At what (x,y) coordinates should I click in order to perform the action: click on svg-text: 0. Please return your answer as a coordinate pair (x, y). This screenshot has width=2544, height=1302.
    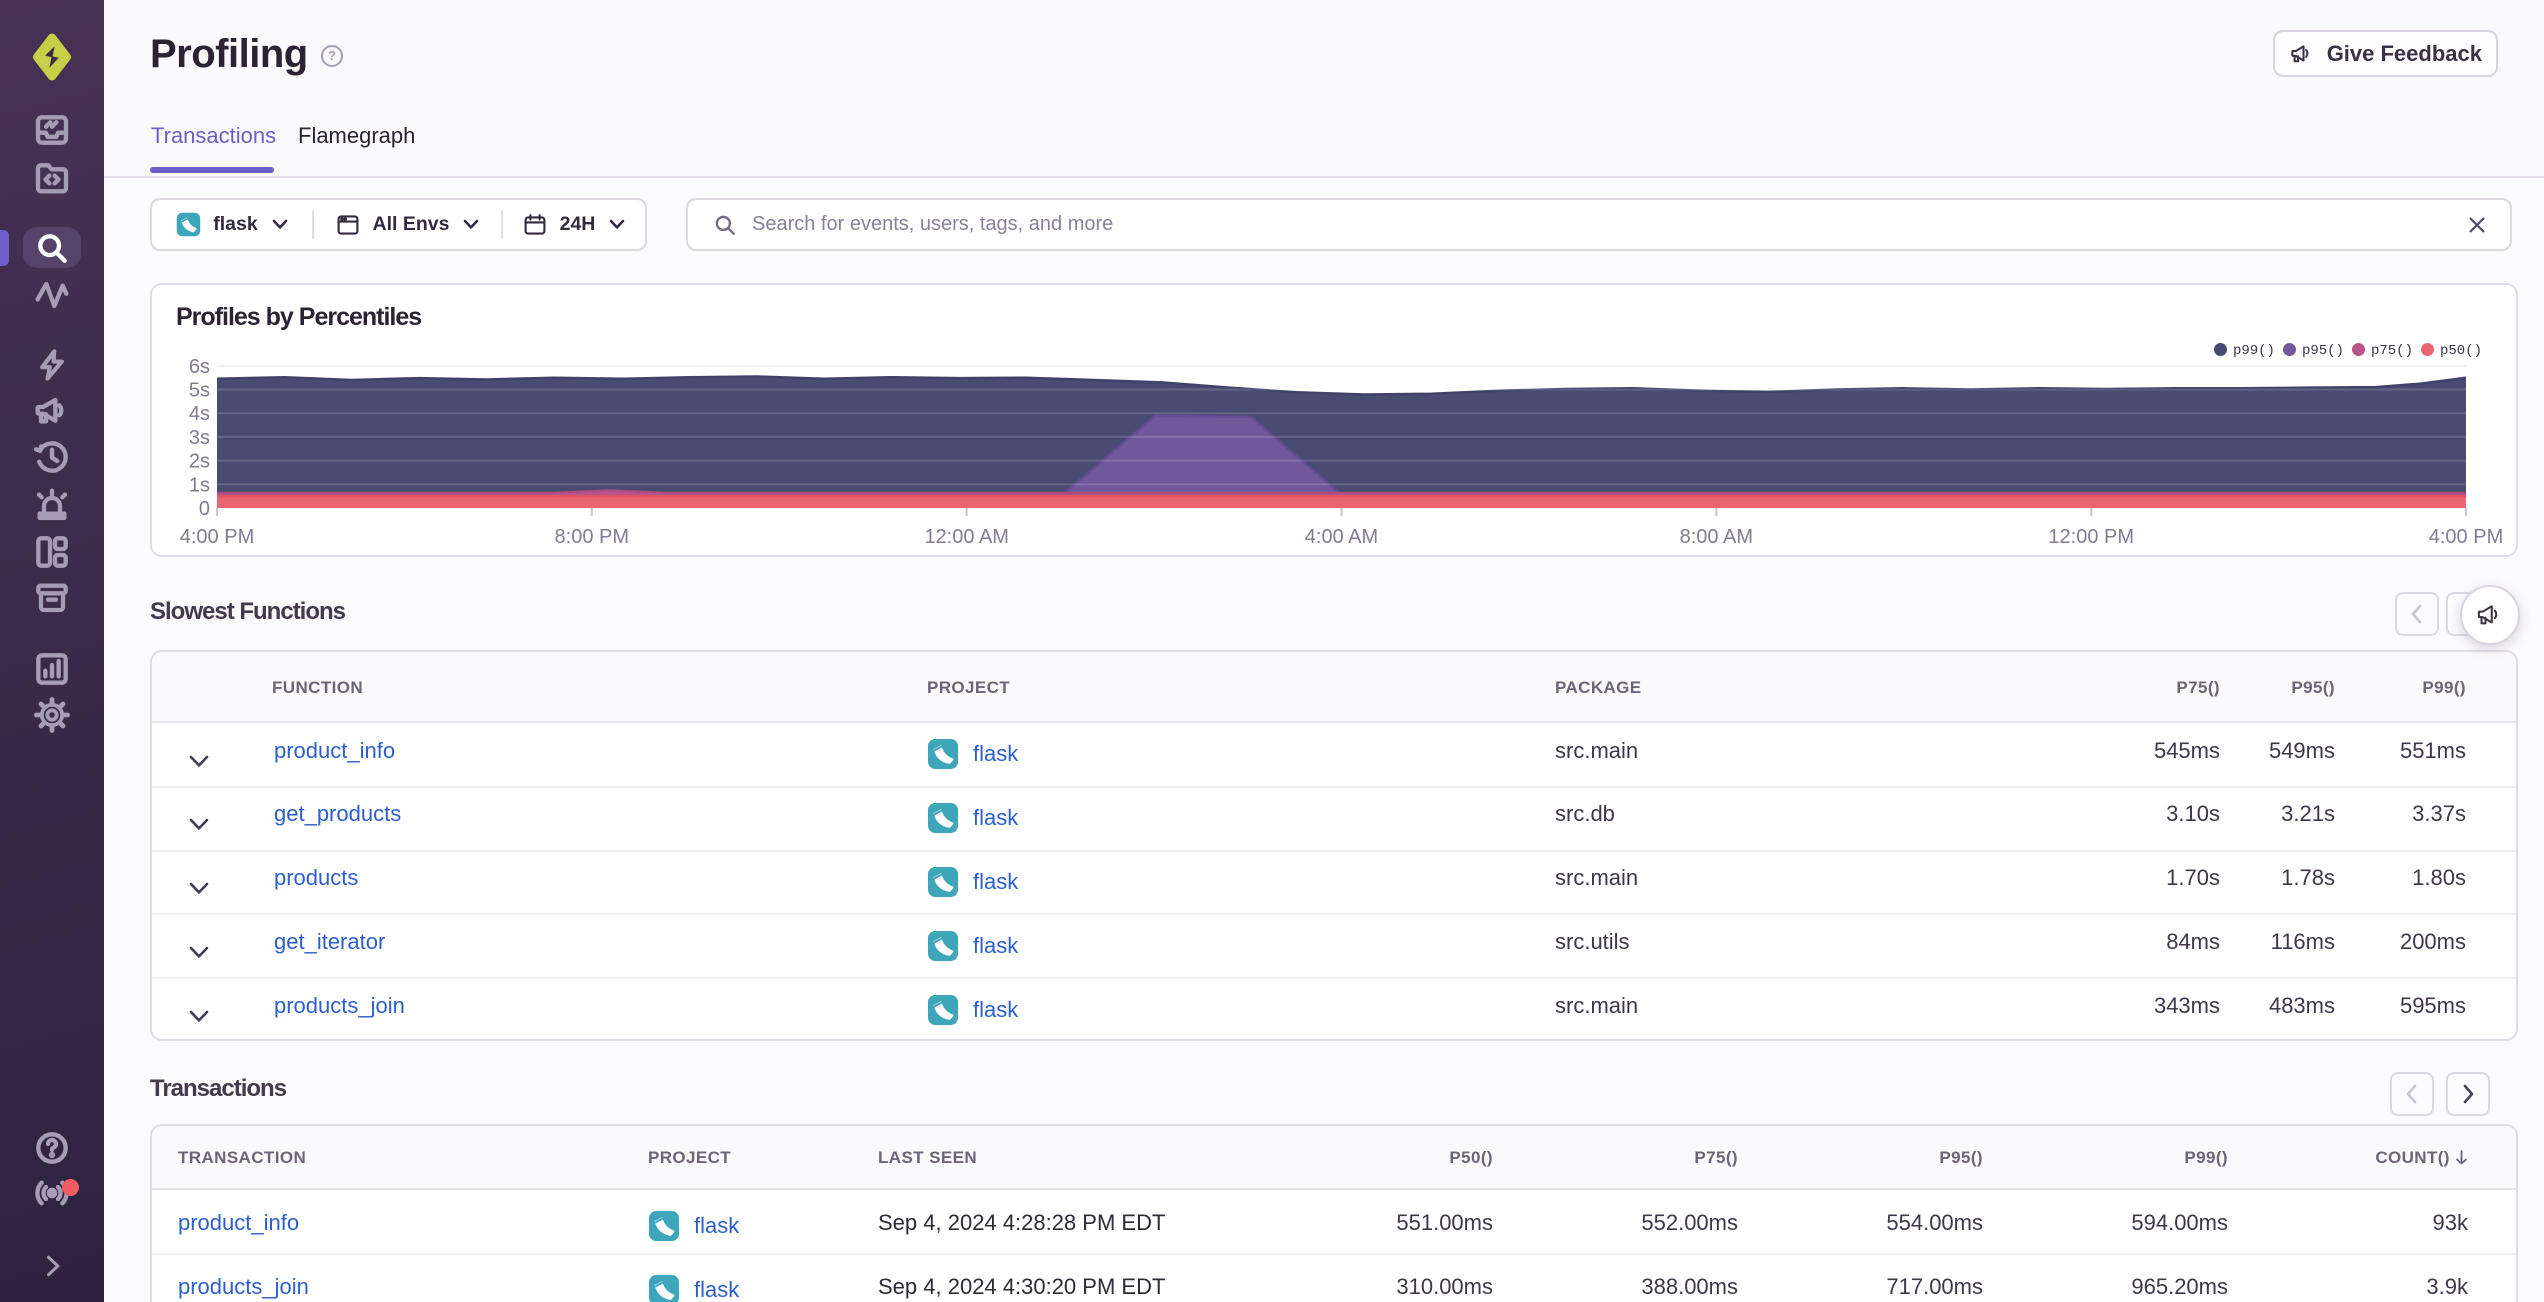
    Looking at the image, I should click on (204, 509).